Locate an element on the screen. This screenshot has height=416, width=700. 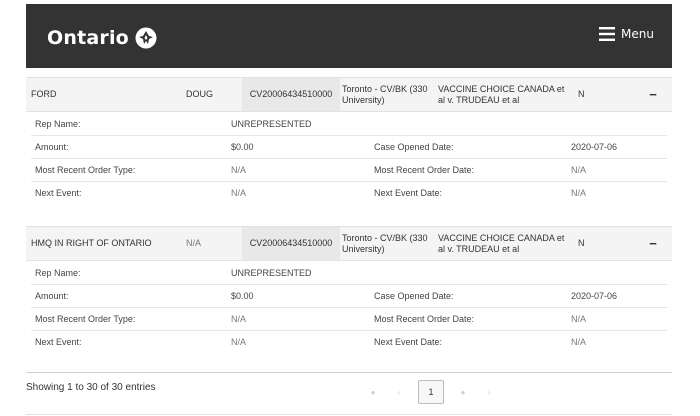
menu-button: Menu is located at coordinates (626, 34).